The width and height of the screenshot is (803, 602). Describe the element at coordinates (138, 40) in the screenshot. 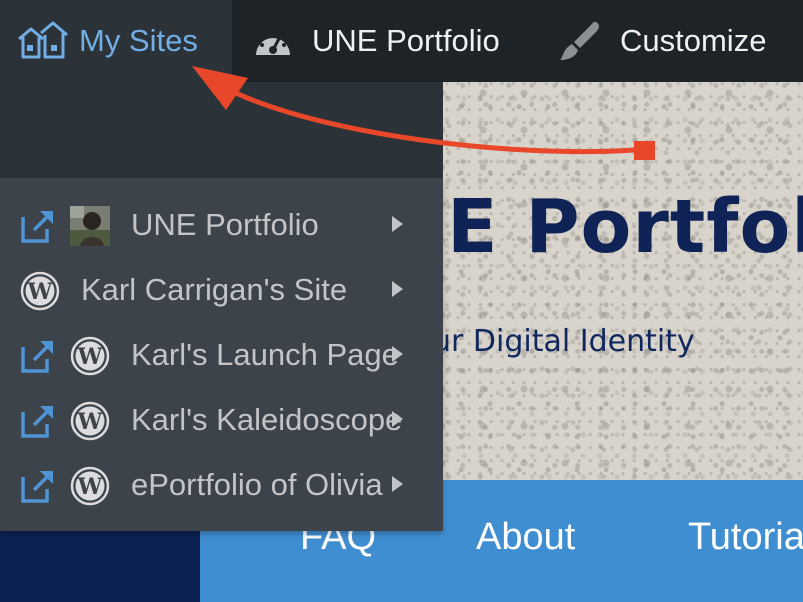

I see `my-sites-label: My Sites` at that location.